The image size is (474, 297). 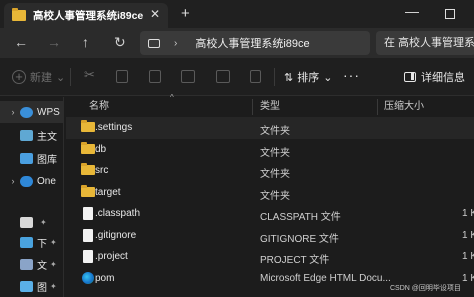 I want to click on downloads-icon, so click(x=26, y=242).